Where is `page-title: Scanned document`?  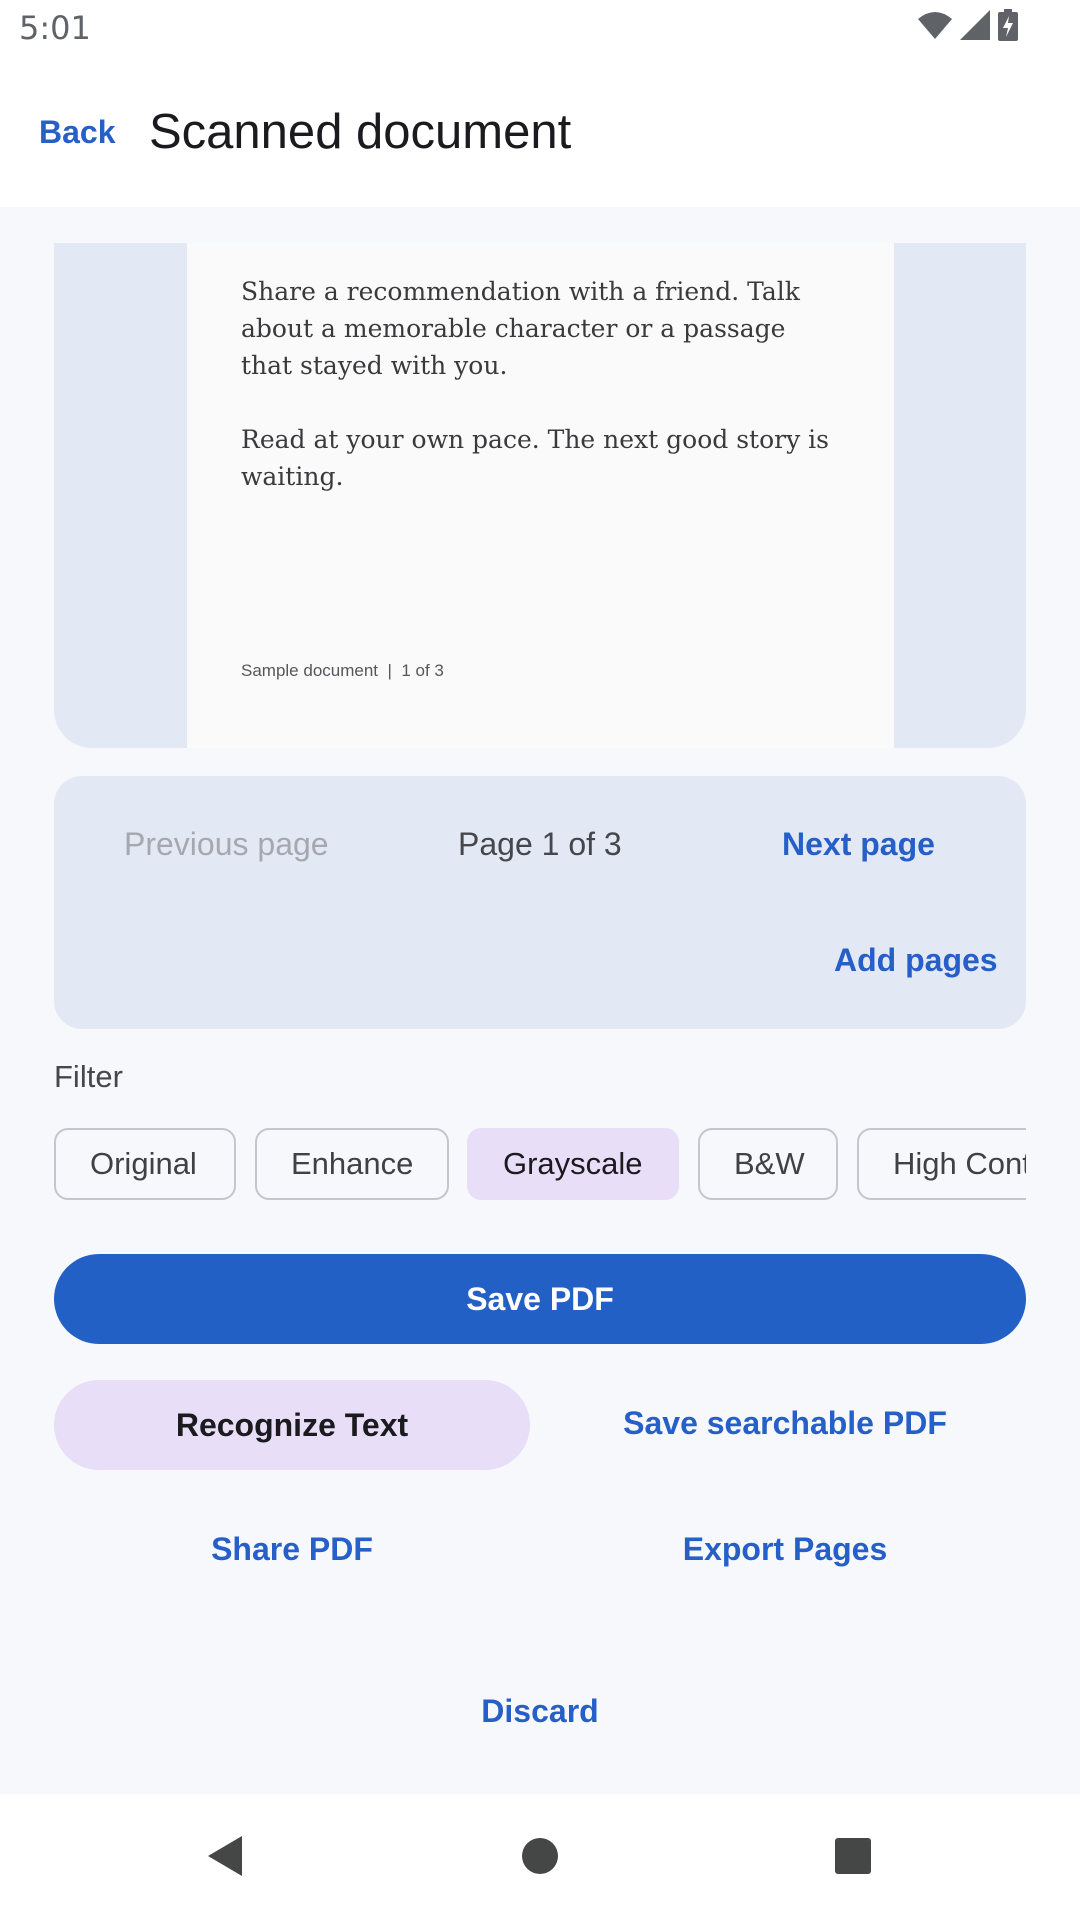
page-title: Scanned document is located at coordinates (360, 132).